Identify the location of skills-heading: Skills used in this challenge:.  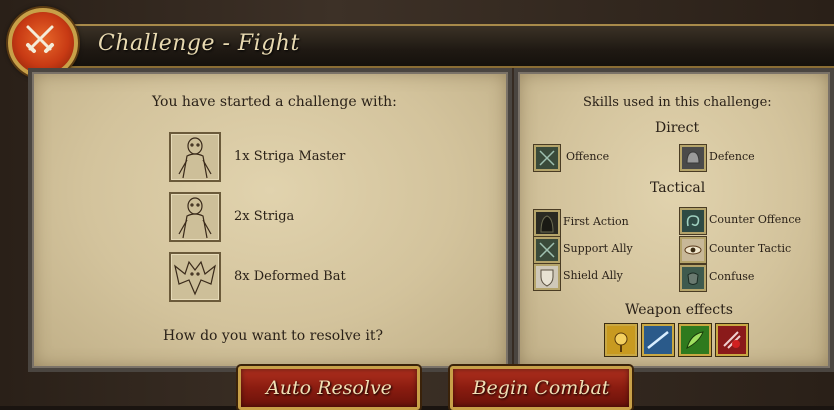
(677, 102).